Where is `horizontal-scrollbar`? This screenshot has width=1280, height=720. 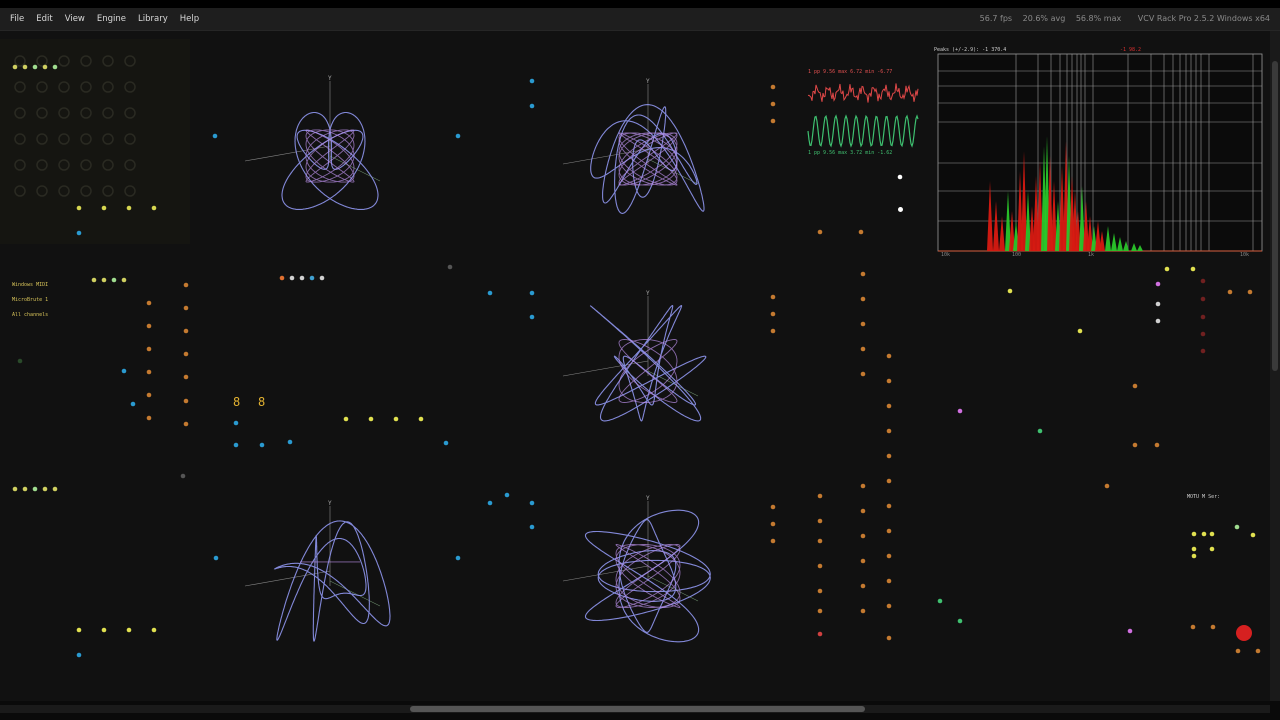 horizontal-scrollbar is located at coordinates (640, 710).